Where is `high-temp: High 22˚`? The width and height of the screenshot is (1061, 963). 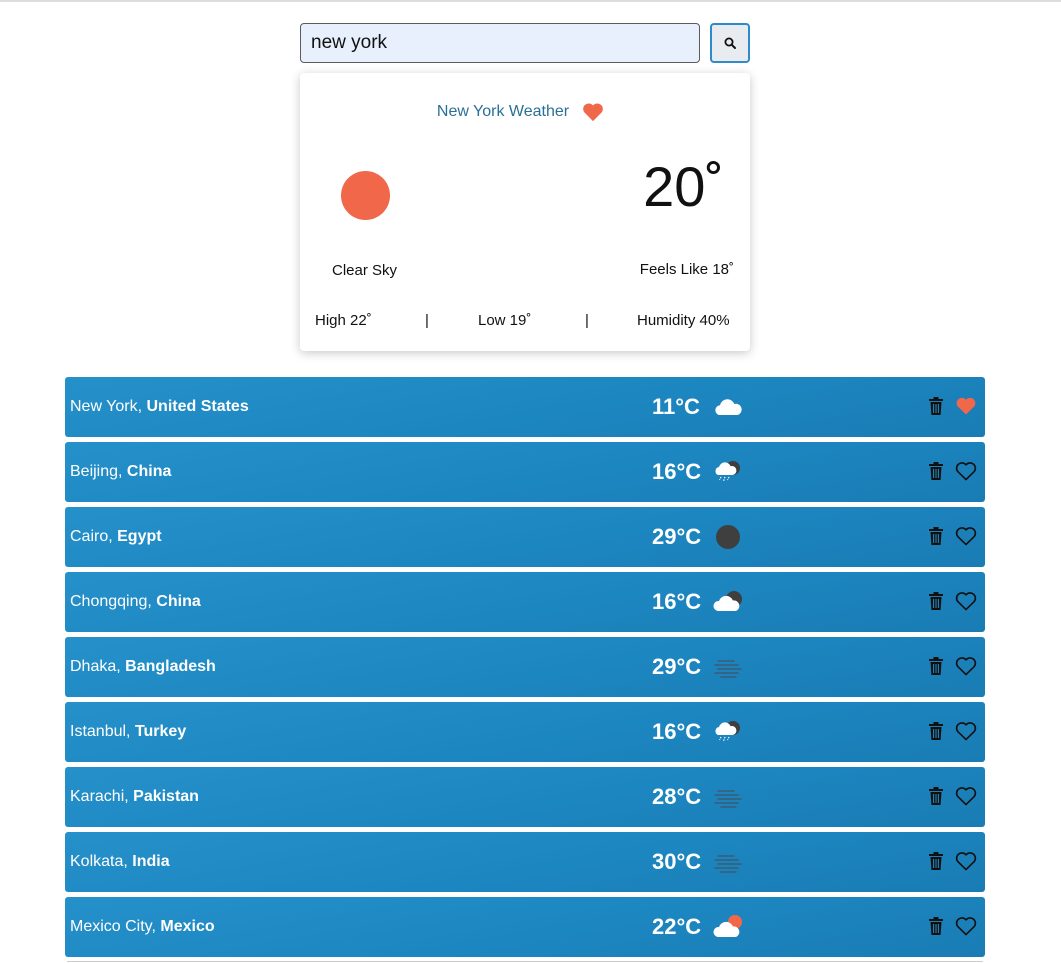
high-temp: High 22˚ is located at coordinates (343, 320).